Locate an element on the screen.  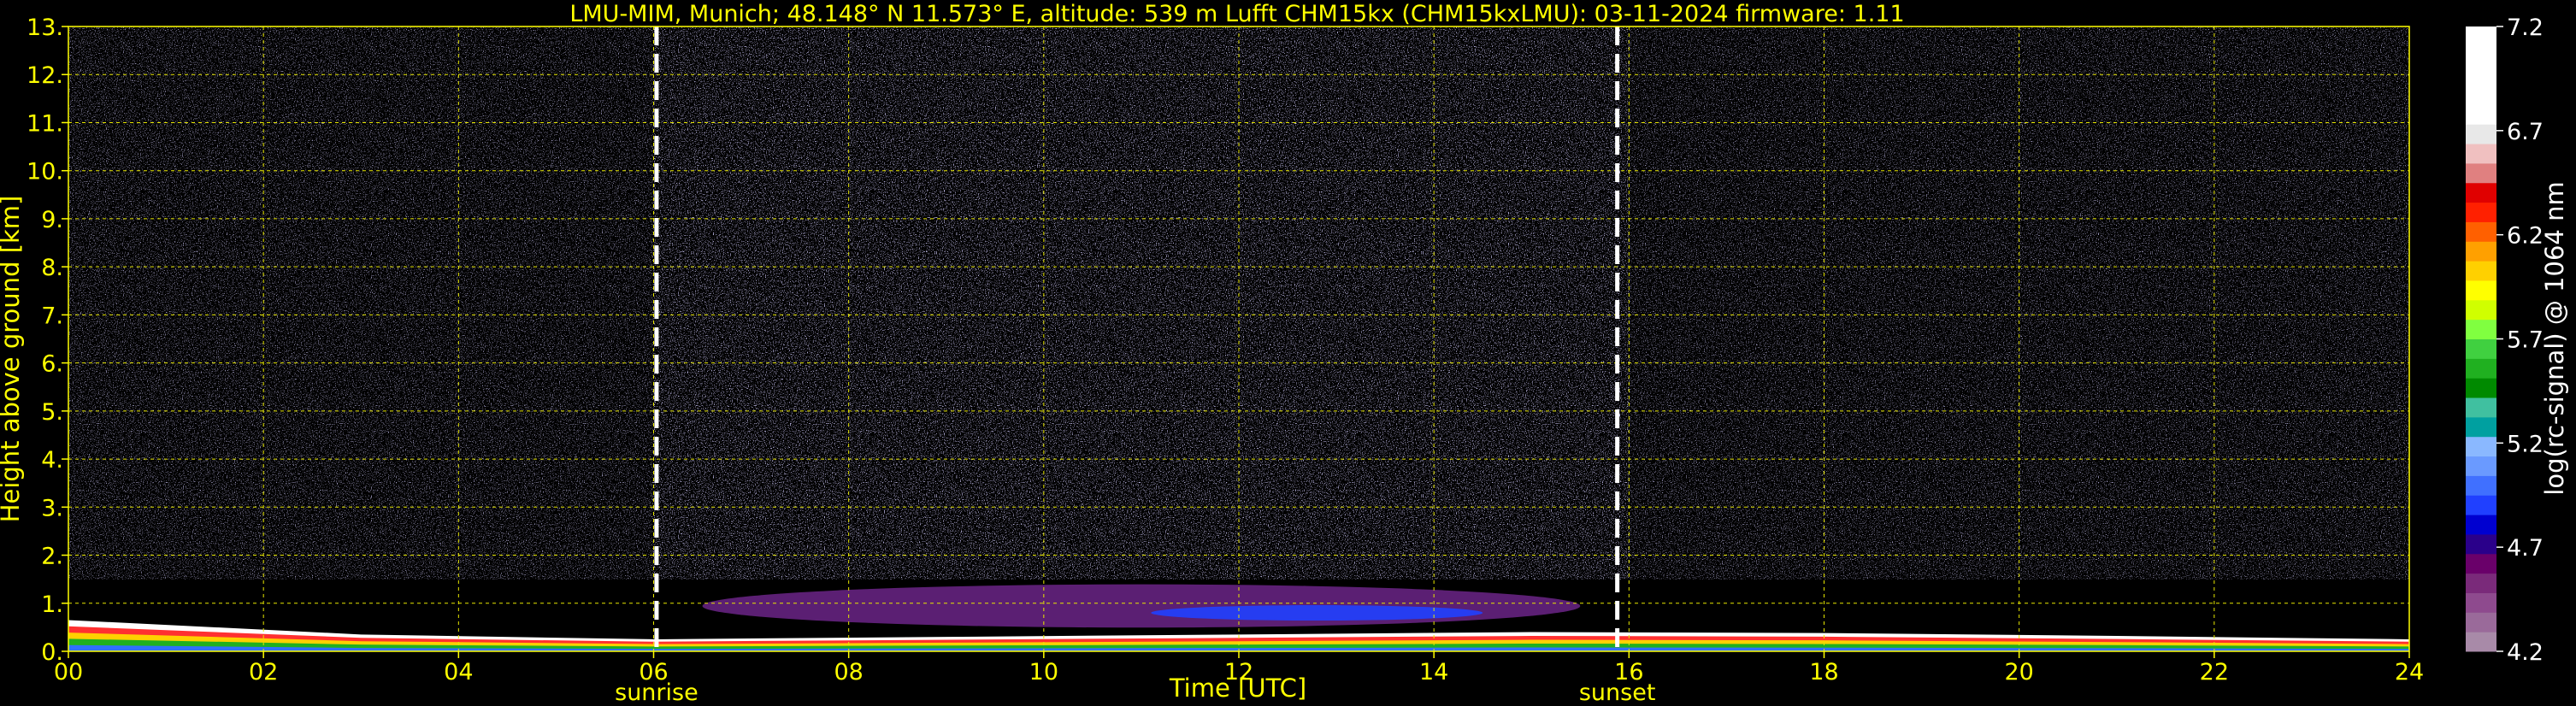
colorbar-tick-label: 4.7 is located at coordinates (2525, 548).